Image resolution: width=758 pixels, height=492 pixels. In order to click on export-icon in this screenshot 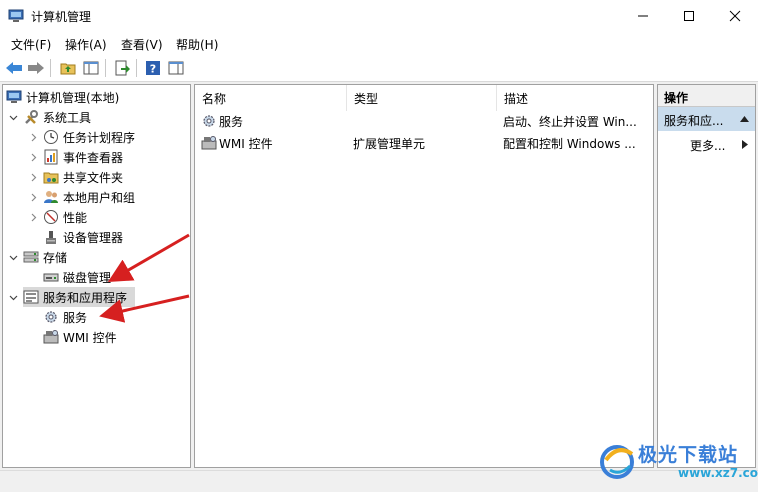, I will do `click(122, 68)`.